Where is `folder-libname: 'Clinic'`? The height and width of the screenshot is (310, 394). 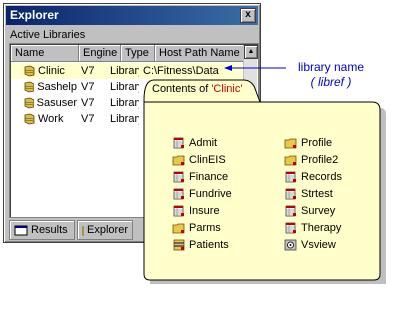
folder-libname: 'Clinic' is located at coordinates (227, 89).